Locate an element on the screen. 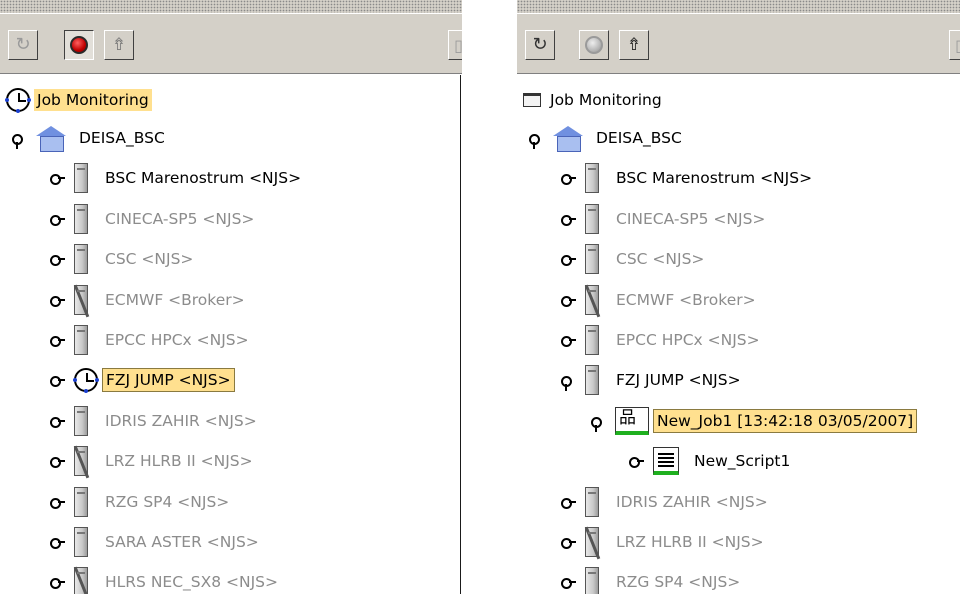  tree-node-label: RZG SP4 <NJS> is located at coordinates (678, 582).